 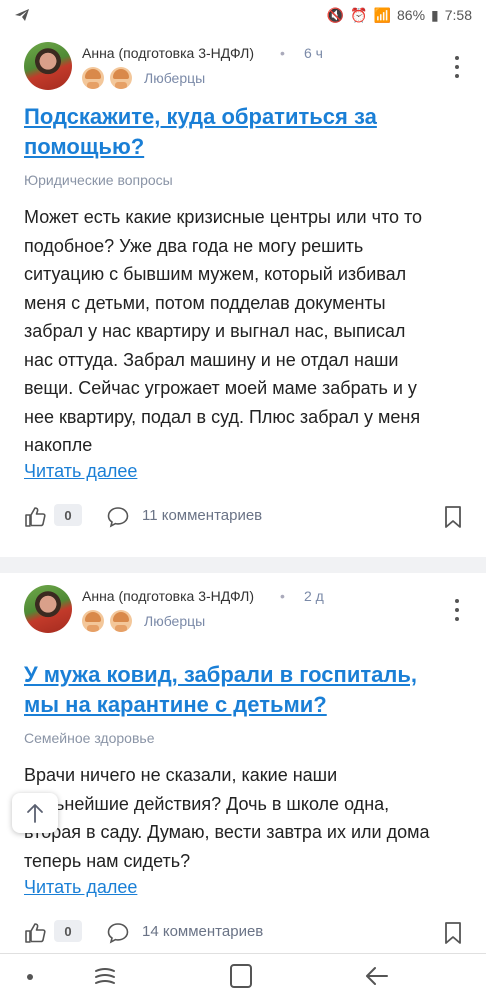 What do you see at coordinates (244, 610) in the screenshot?
I see `author-row: Анна (подготовка 3-НДФЛ) • 2 д Люберцы` at bounding box center [244, 610].